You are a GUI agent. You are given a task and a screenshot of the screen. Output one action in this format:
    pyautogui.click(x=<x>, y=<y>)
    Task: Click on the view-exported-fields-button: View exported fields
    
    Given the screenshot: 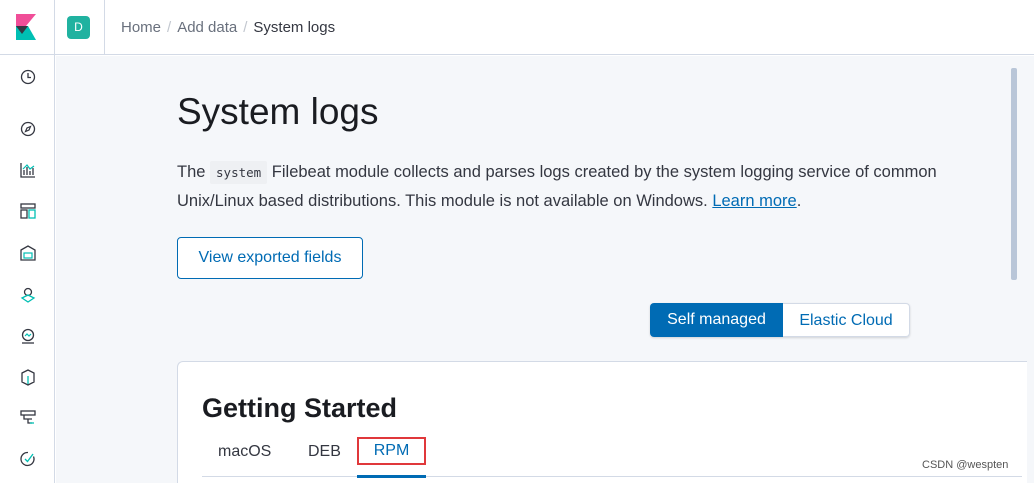 What is the action you would take?
    pyautogui.click(x=270, y=258)
    